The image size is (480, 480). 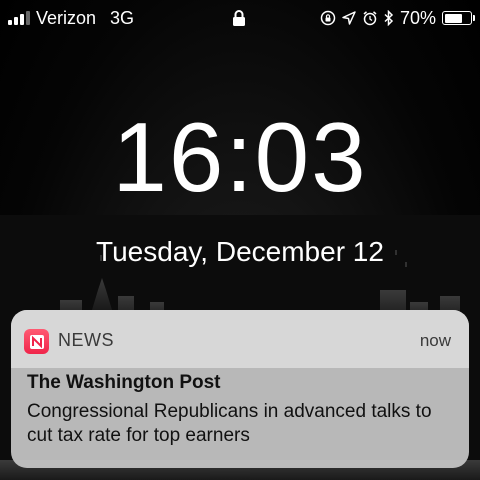 What do you see at coordinates (370, 18) in the screenshot?
I see `alarm-clock-icon` at bounding box center [370, 18].